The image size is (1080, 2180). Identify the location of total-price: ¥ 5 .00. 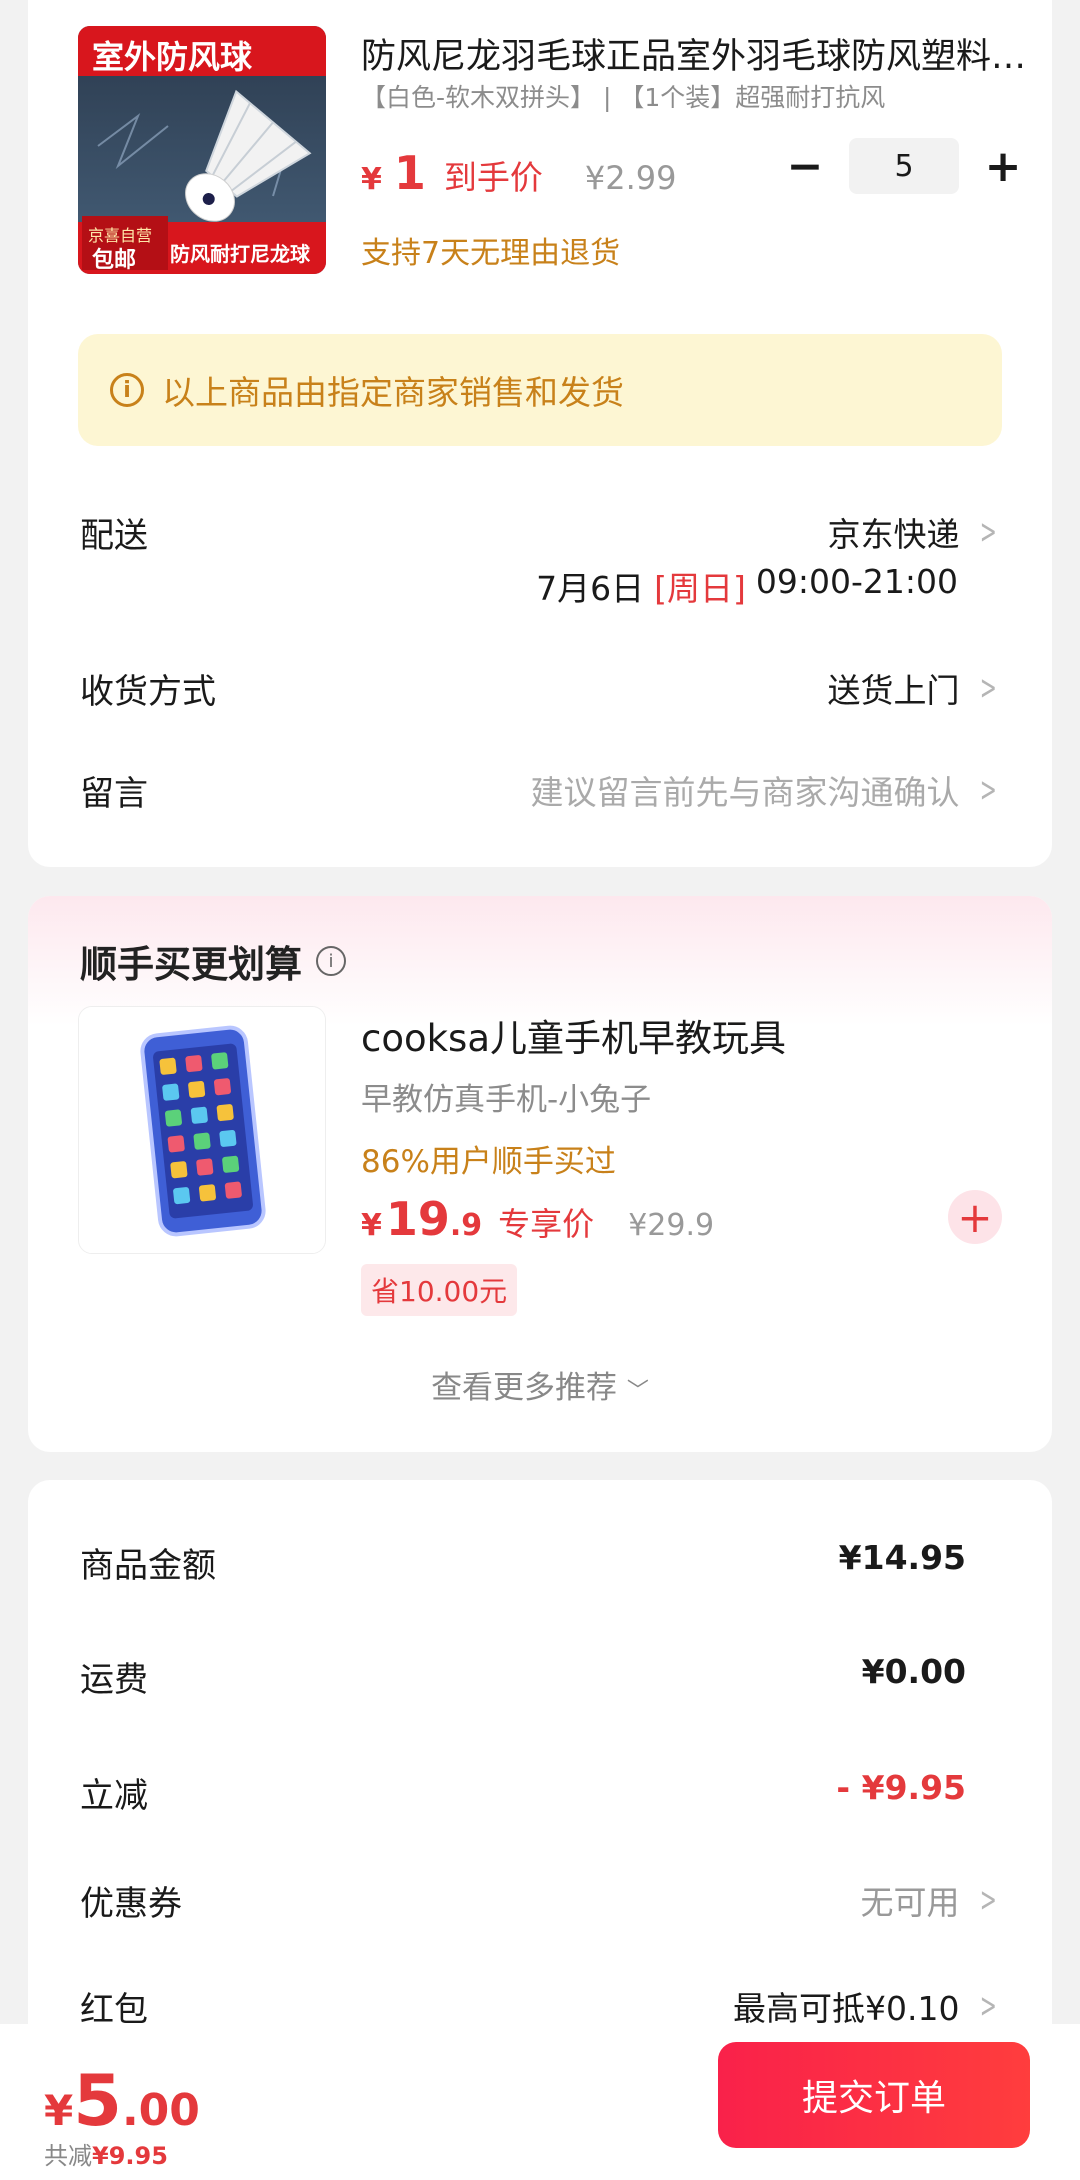
(122, 2101).